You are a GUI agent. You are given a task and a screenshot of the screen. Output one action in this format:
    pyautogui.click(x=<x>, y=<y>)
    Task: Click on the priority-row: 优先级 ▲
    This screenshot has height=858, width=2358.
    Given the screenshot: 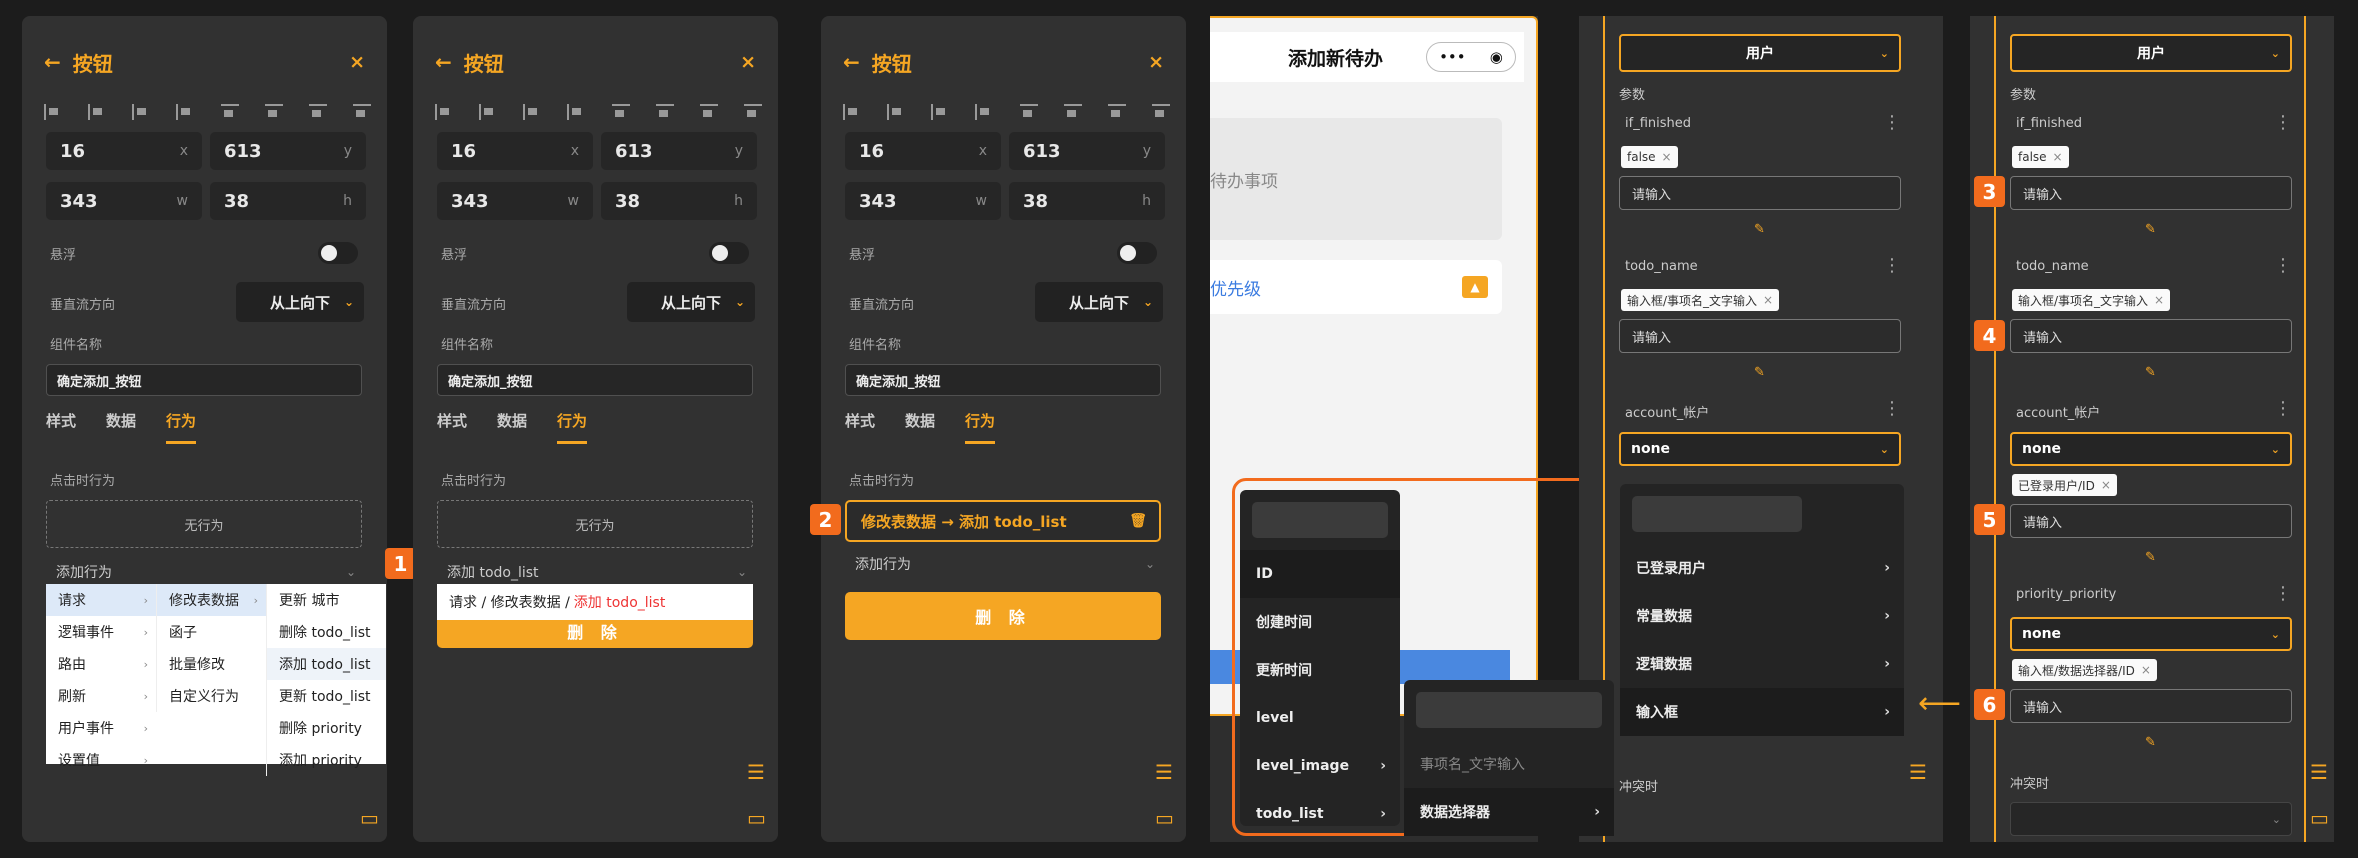 What is the action you would take?
    pyautogui.click(x=1356, y=287)
    